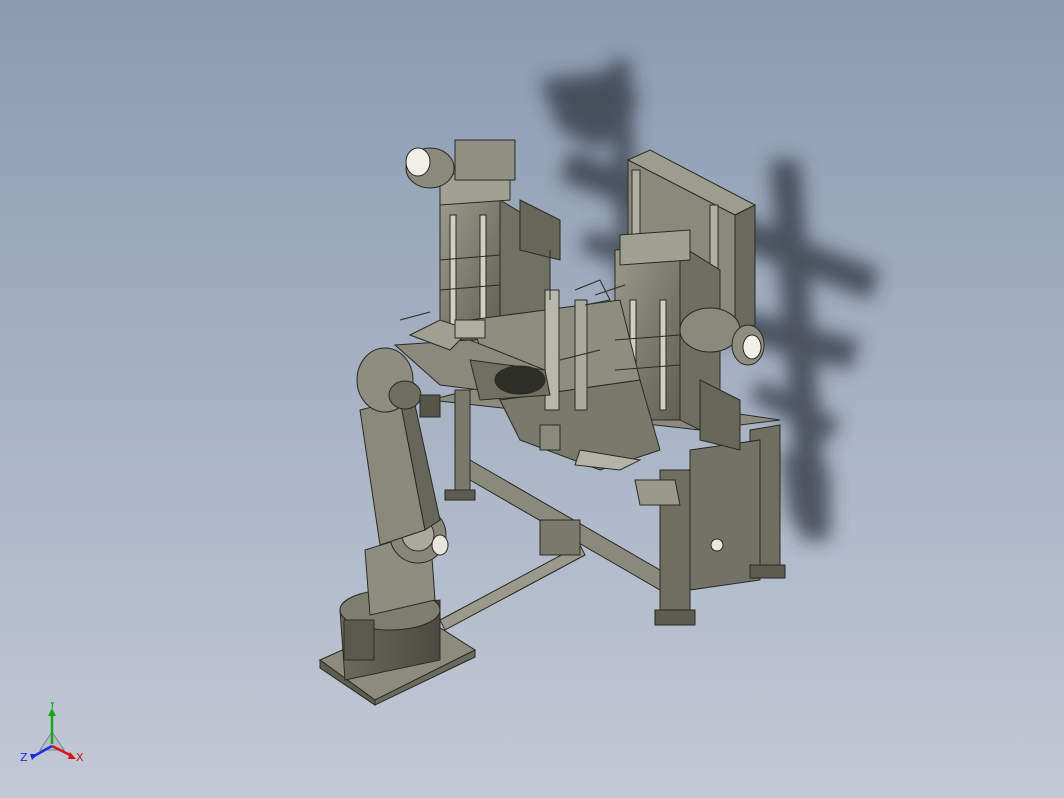 The width and height of the screenshot is (1064, 798). I want to click on z-axis-label: Z, so click(24, 757).